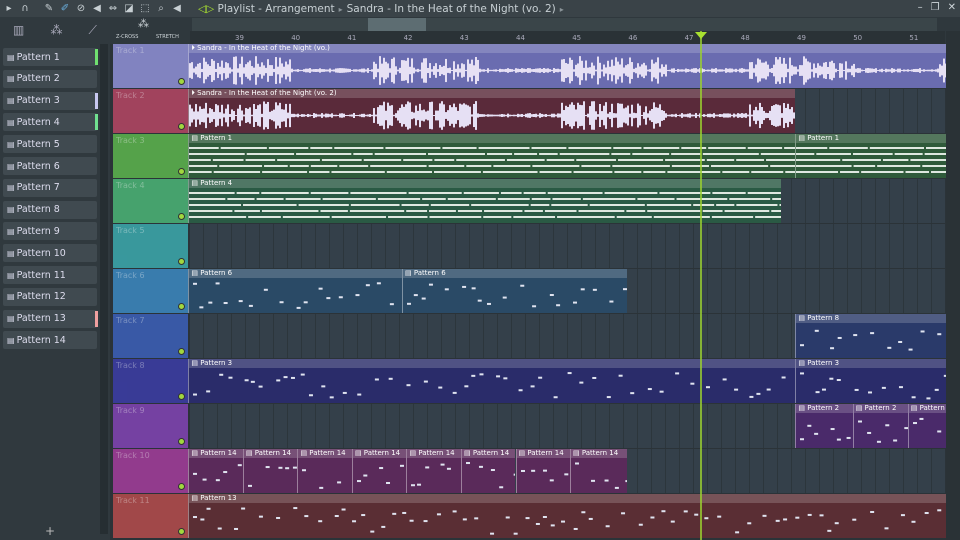 The image size is (960, 540). Describe the element at coordinates (952, 7) in the screenshot. I see `close-icon: ✕` at that location.